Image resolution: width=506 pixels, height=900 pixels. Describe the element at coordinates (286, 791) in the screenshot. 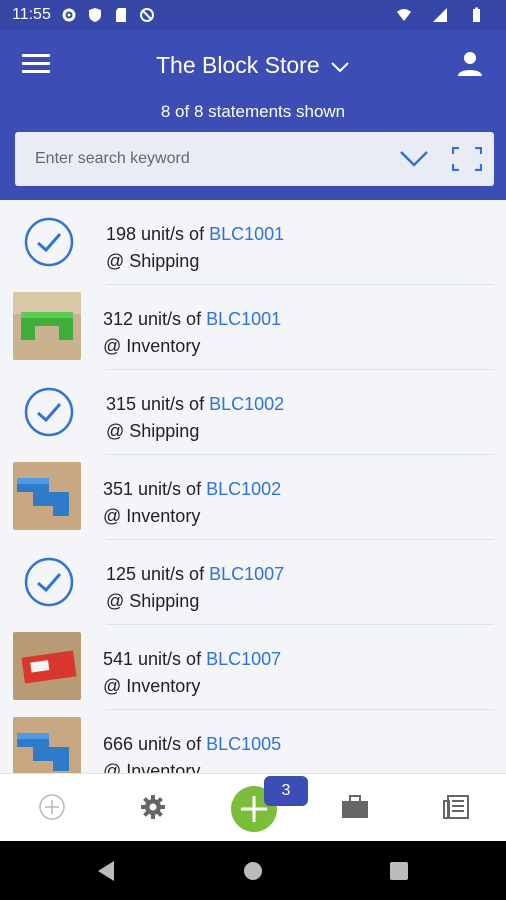

I see `pending-count-badge: 3` at that location.